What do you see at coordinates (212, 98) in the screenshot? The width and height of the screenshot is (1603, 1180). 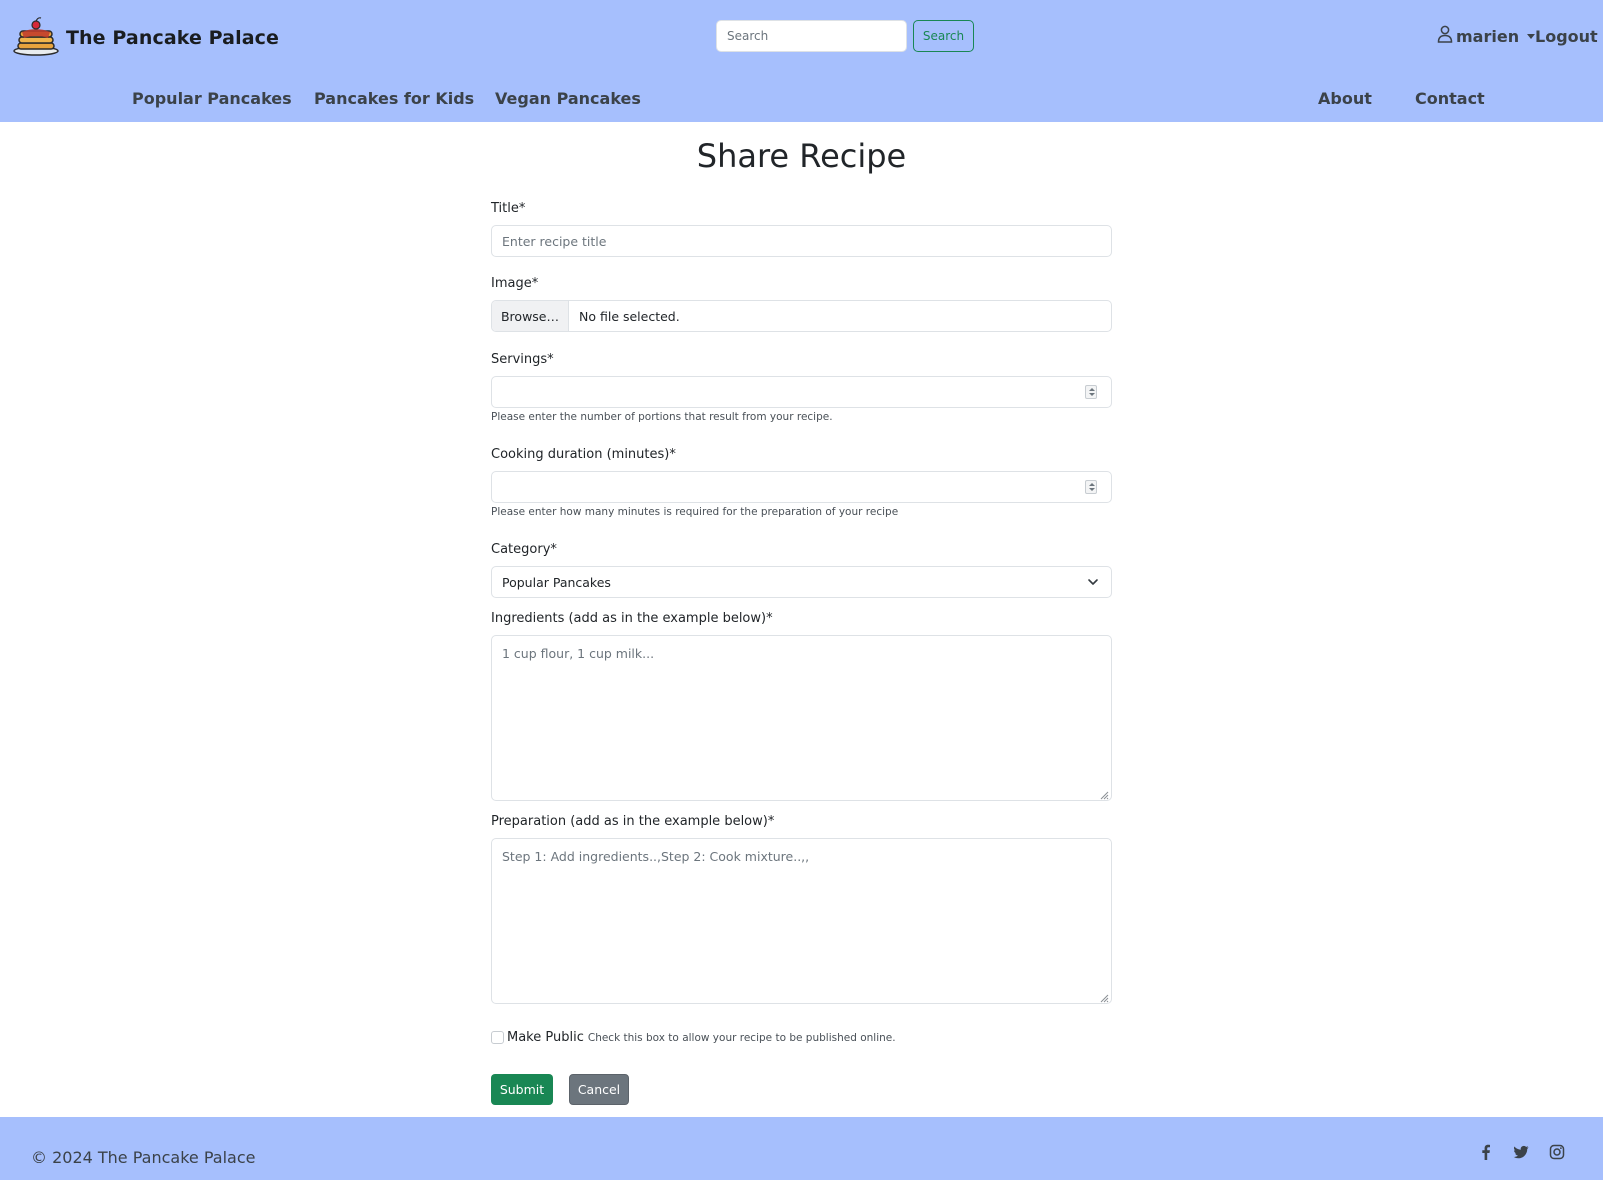 I see `nav-item-popular-pancakes: Popular Pancakes` at bounding box center [212, 98].